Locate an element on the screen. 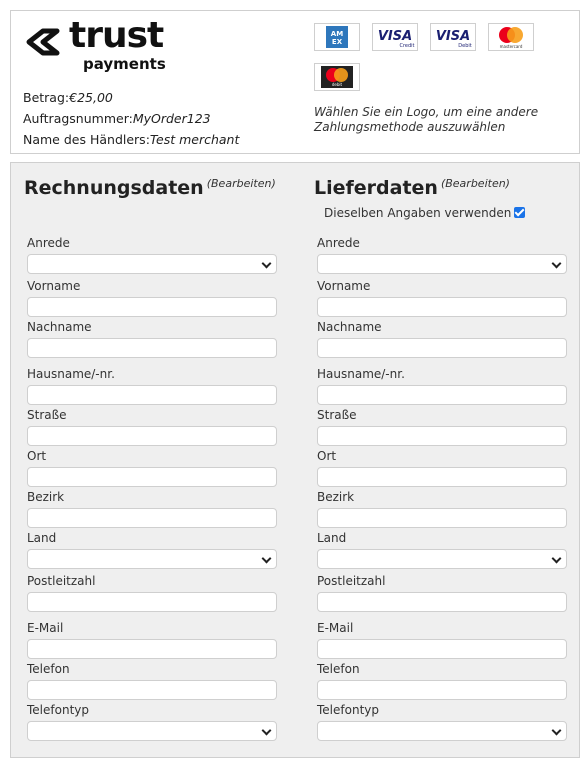 The image size is (586, 768). billing-field-label: Bezirk is located at coordinates (46, 497).